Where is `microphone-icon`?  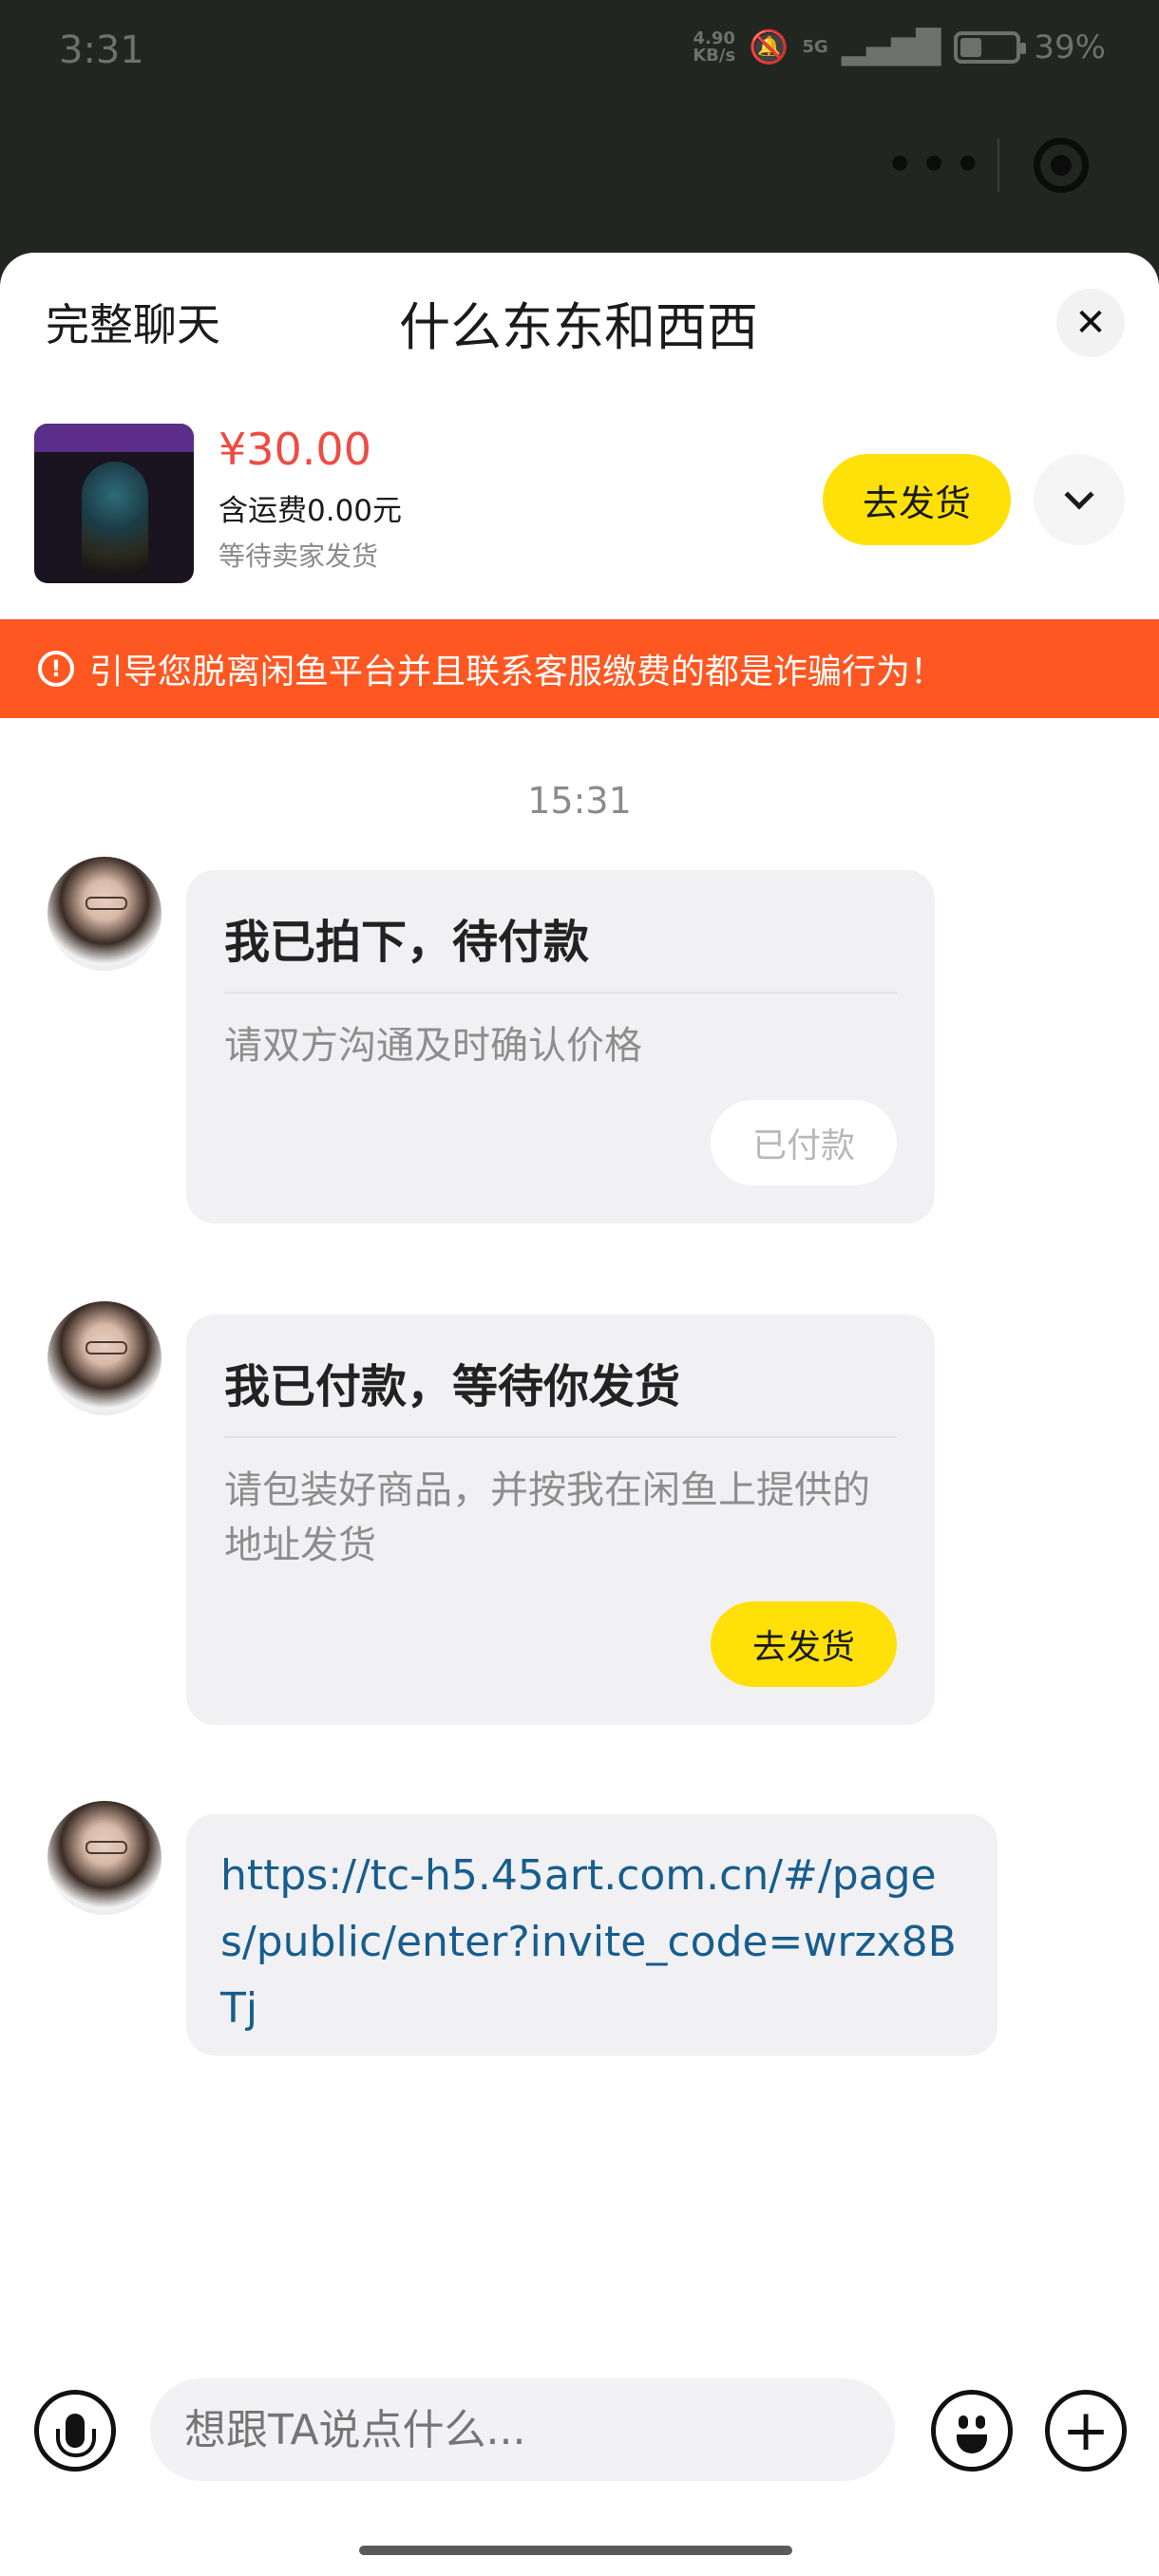
microphone-icon is located at coordinates (76, 2435).